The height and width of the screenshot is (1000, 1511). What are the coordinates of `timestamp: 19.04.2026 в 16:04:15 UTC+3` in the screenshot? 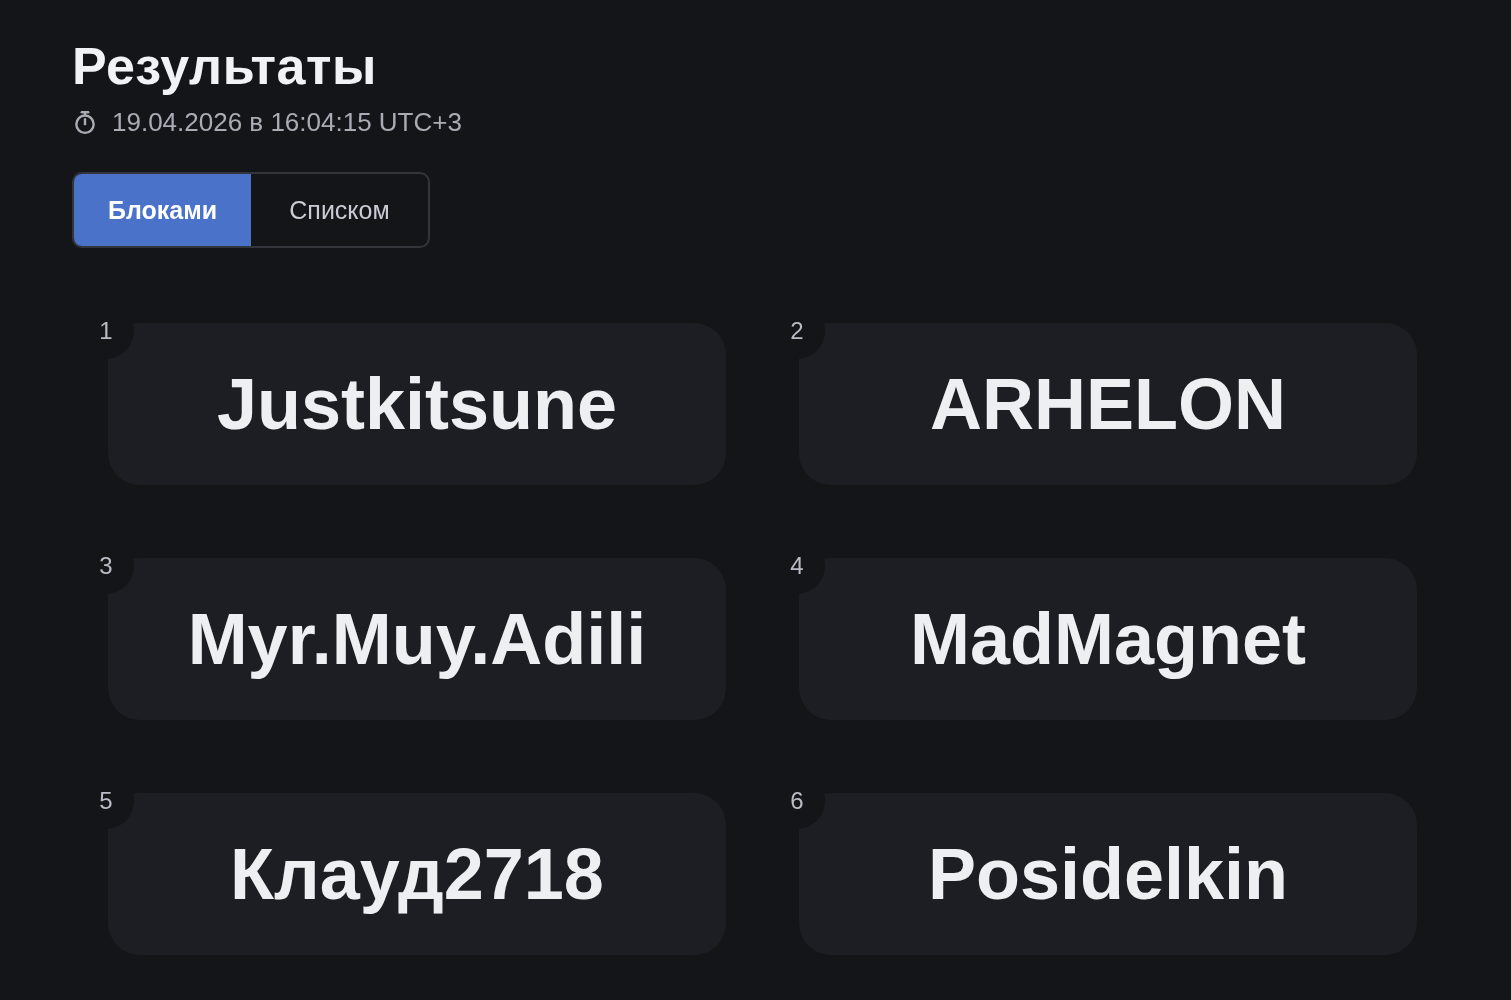 It's located at (287, 122).